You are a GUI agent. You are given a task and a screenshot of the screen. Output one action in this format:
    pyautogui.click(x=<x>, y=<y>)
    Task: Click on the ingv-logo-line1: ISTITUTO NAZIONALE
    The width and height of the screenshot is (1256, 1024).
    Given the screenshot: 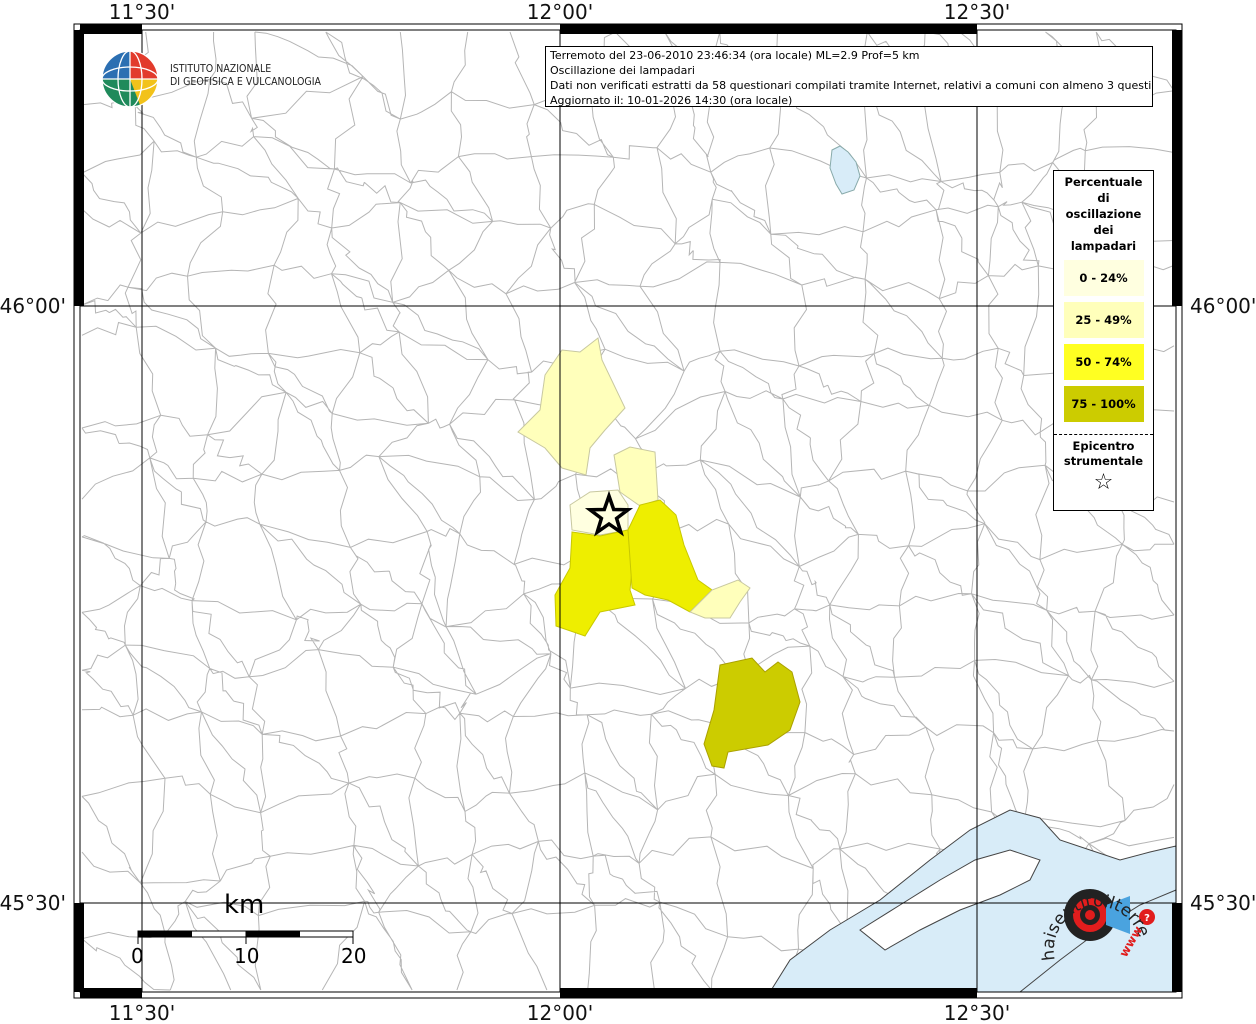 What is the action you would take?
    pyautogui.click(x=221, y=69)
    